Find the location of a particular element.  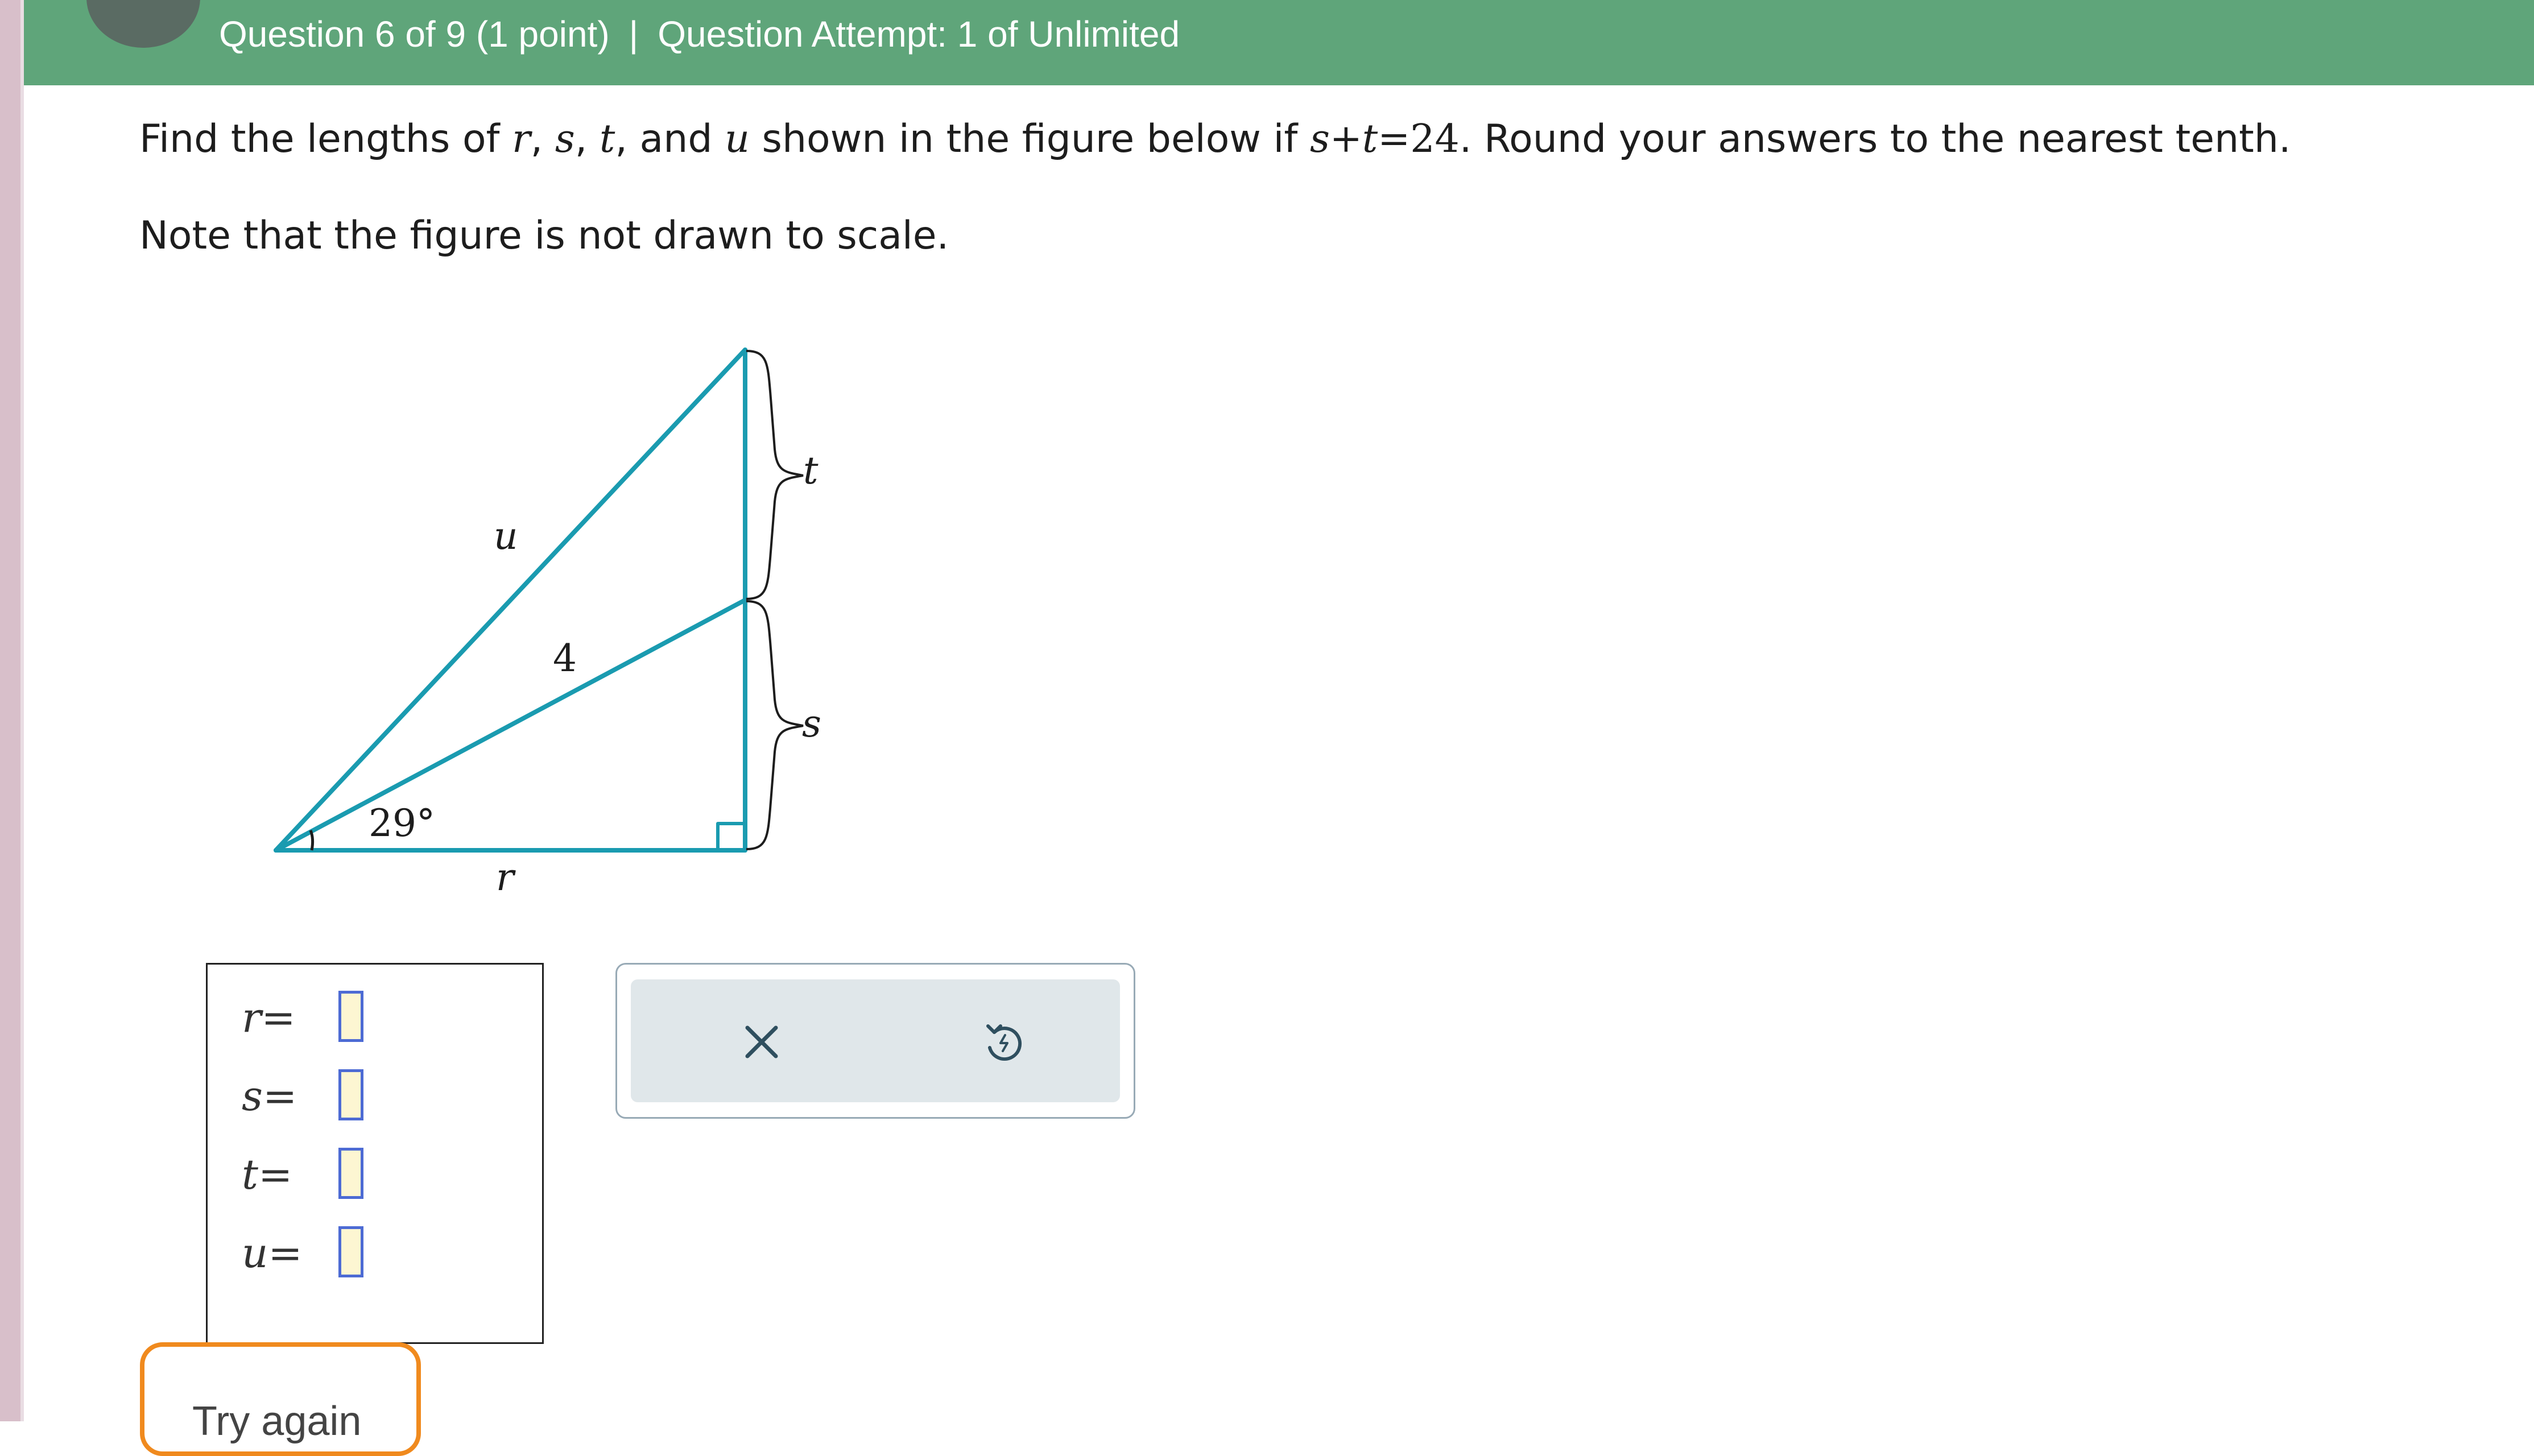

answer-label-r: r= is located at coordinates (276, 1017).